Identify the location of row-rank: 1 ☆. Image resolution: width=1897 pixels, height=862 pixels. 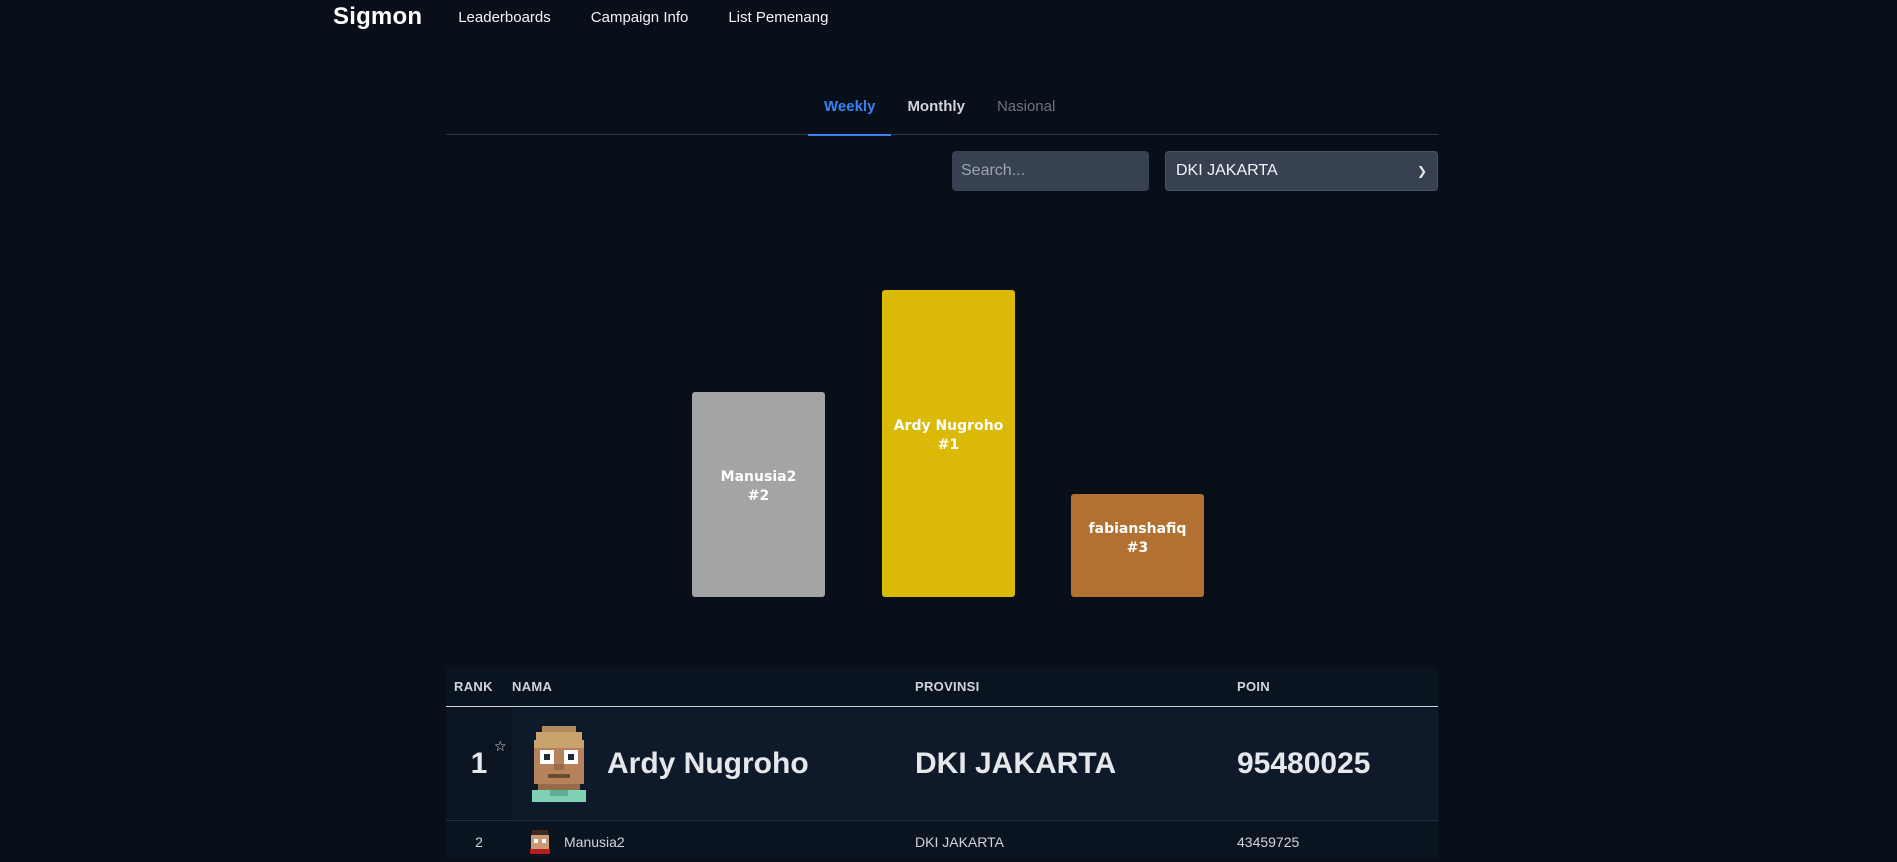
(479, 764).